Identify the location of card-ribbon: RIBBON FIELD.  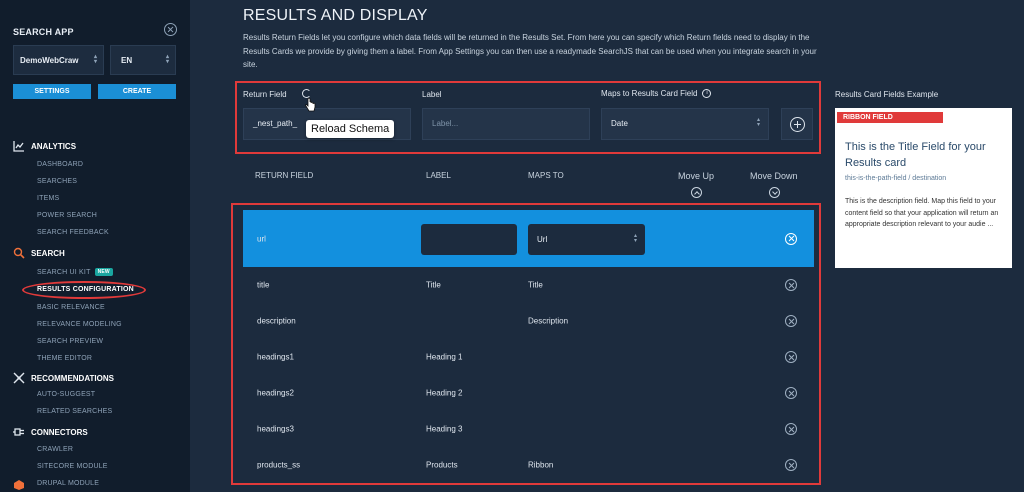
(890, 117).